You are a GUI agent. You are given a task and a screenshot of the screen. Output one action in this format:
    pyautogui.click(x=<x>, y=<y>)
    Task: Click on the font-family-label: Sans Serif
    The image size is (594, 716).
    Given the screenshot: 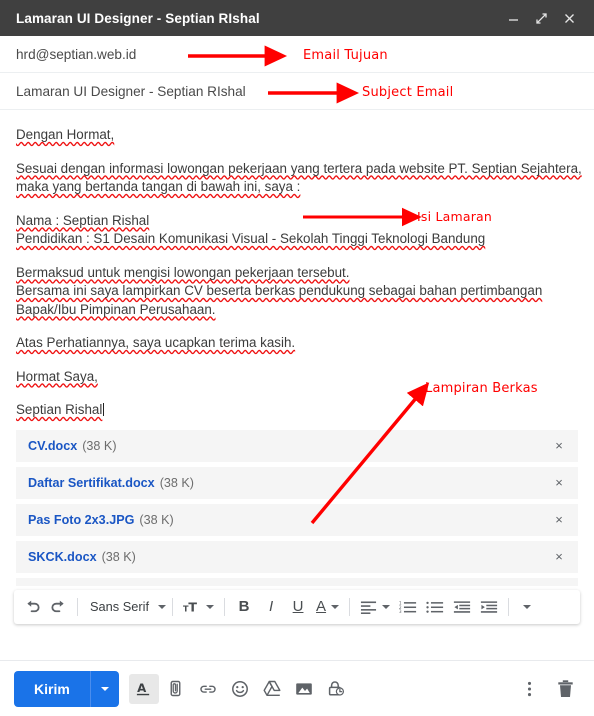 What is the action you would take?
    pyautogui.click(x=120, y=606)
    